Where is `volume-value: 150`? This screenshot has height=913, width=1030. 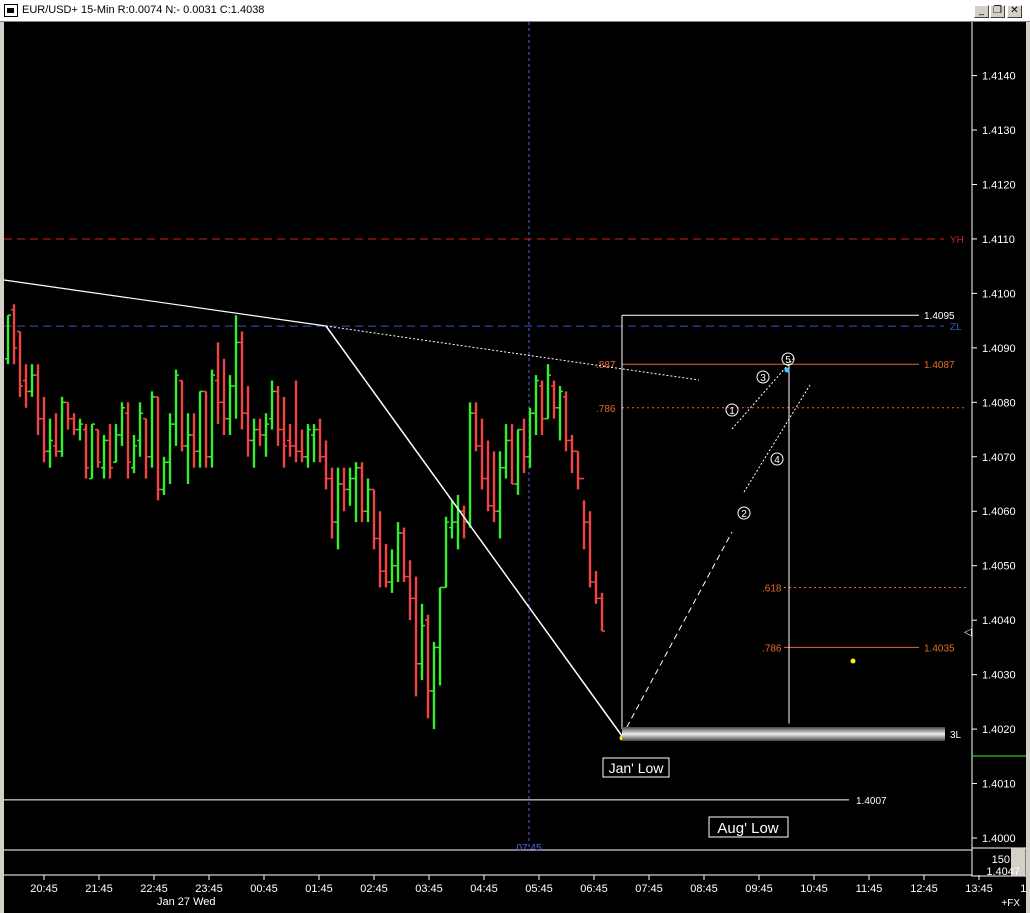
volume-value: 150 is located at coordinates (1001, 860).